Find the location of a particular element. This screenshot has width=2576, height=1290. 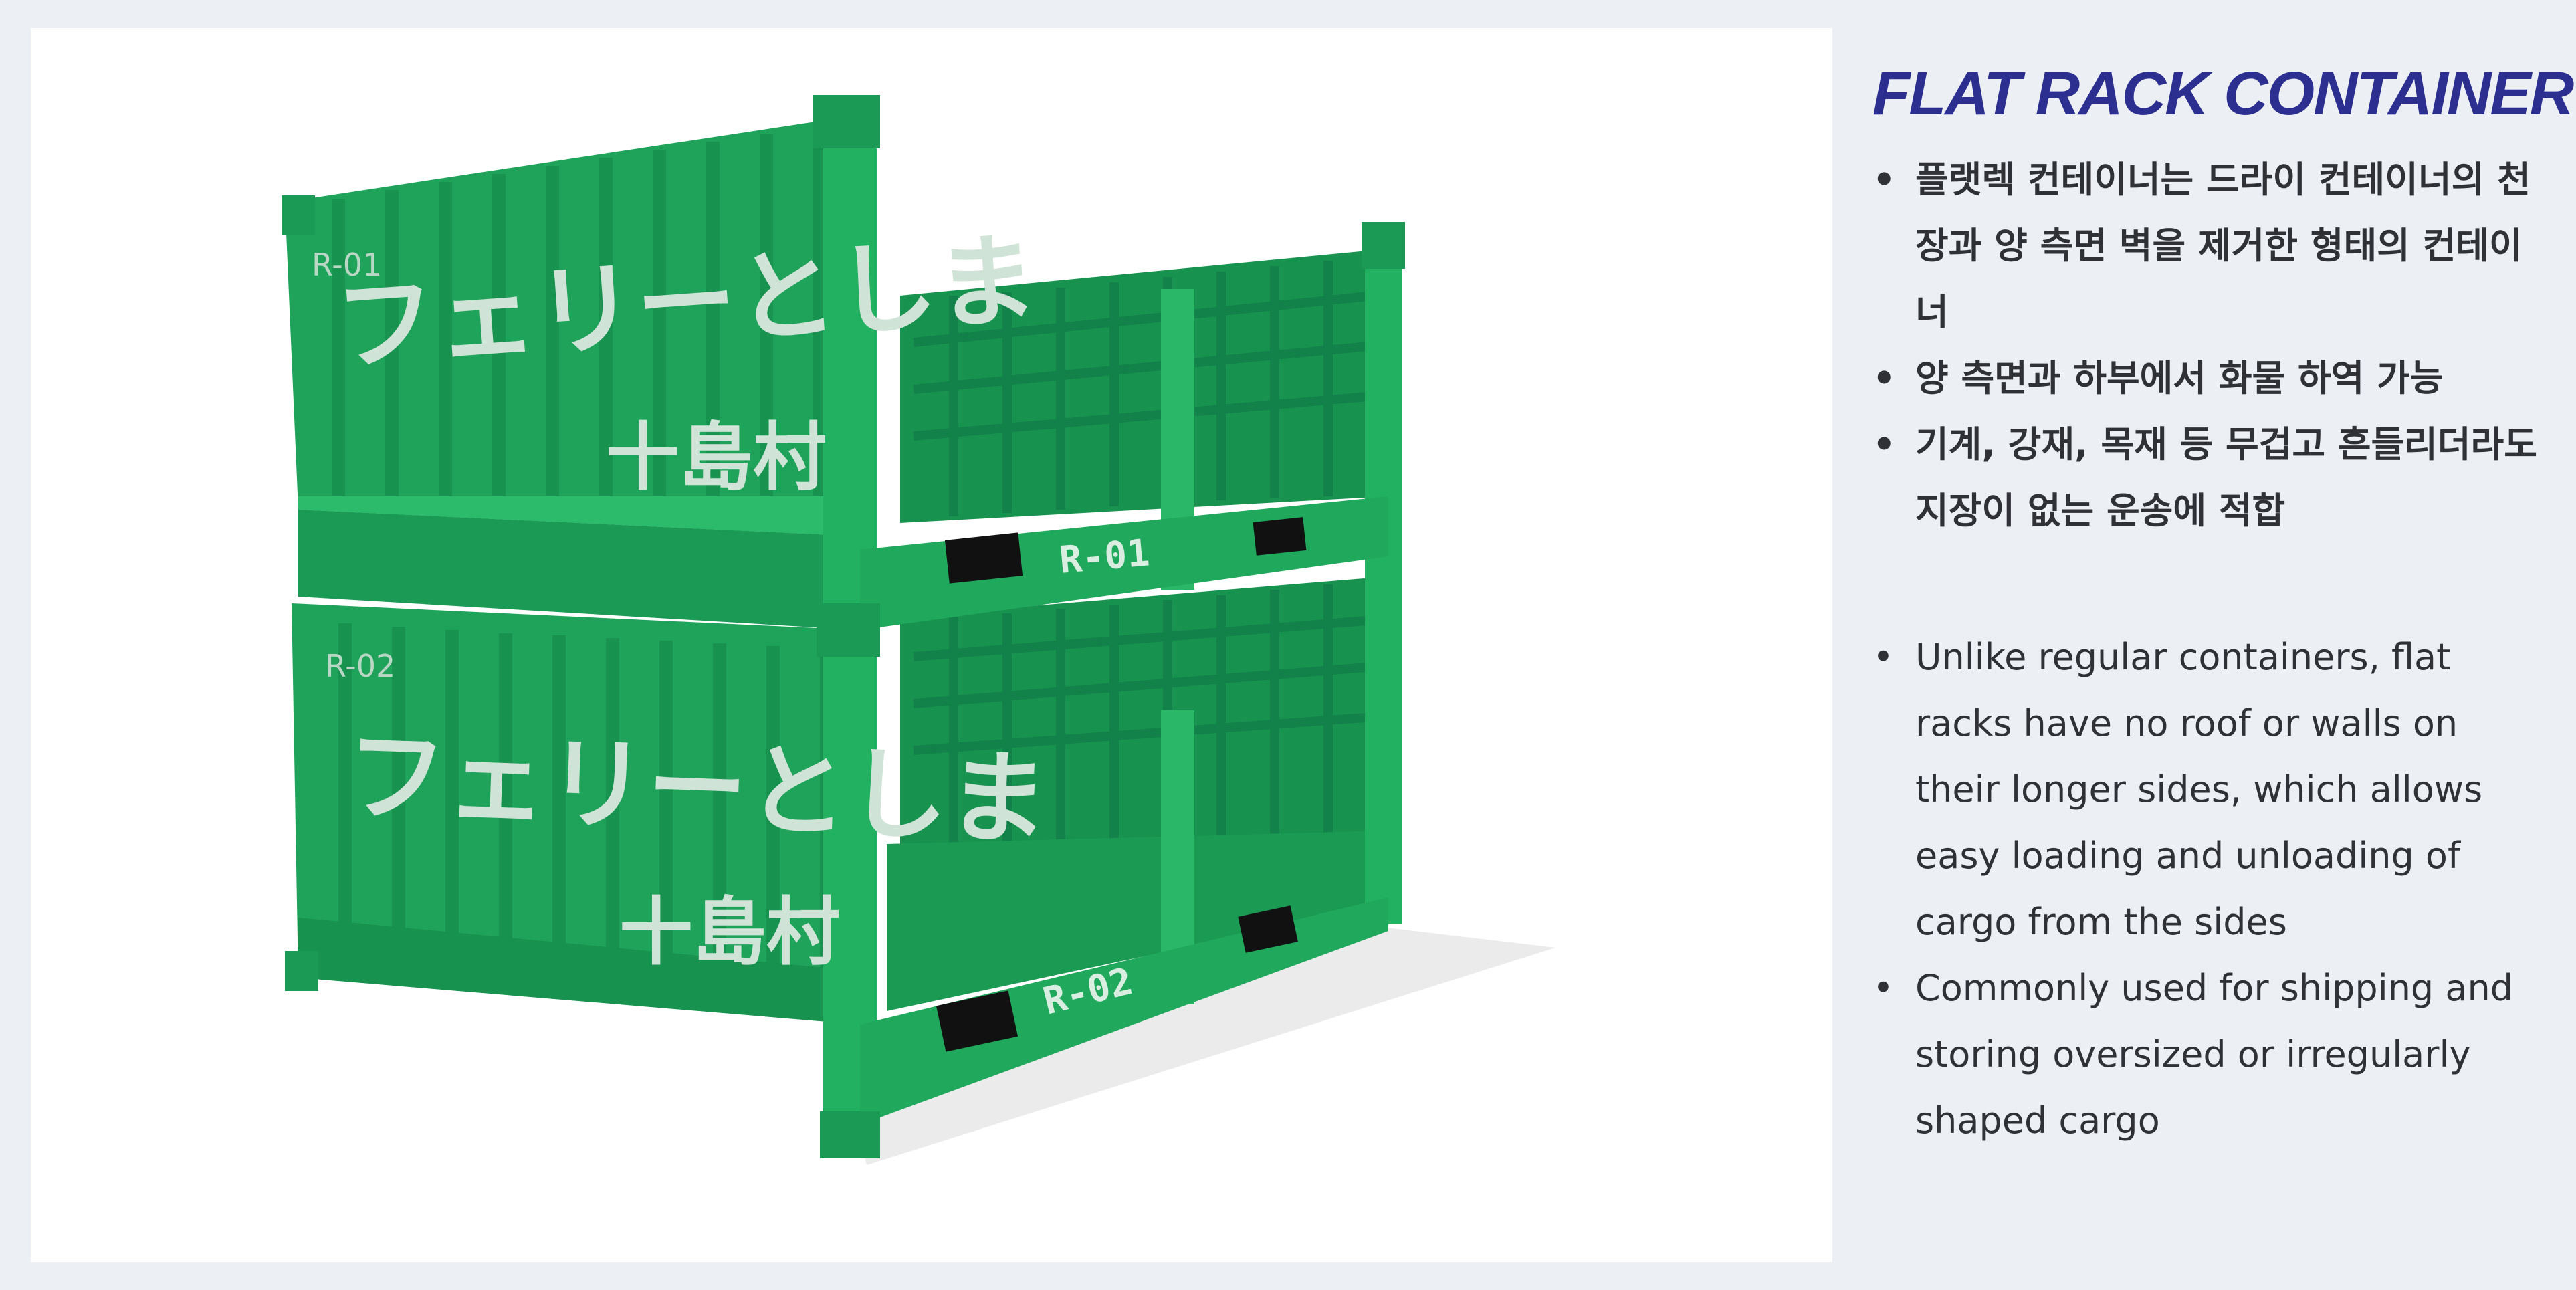

top-end-code: R-01 is located at coordinates (1105, 556).